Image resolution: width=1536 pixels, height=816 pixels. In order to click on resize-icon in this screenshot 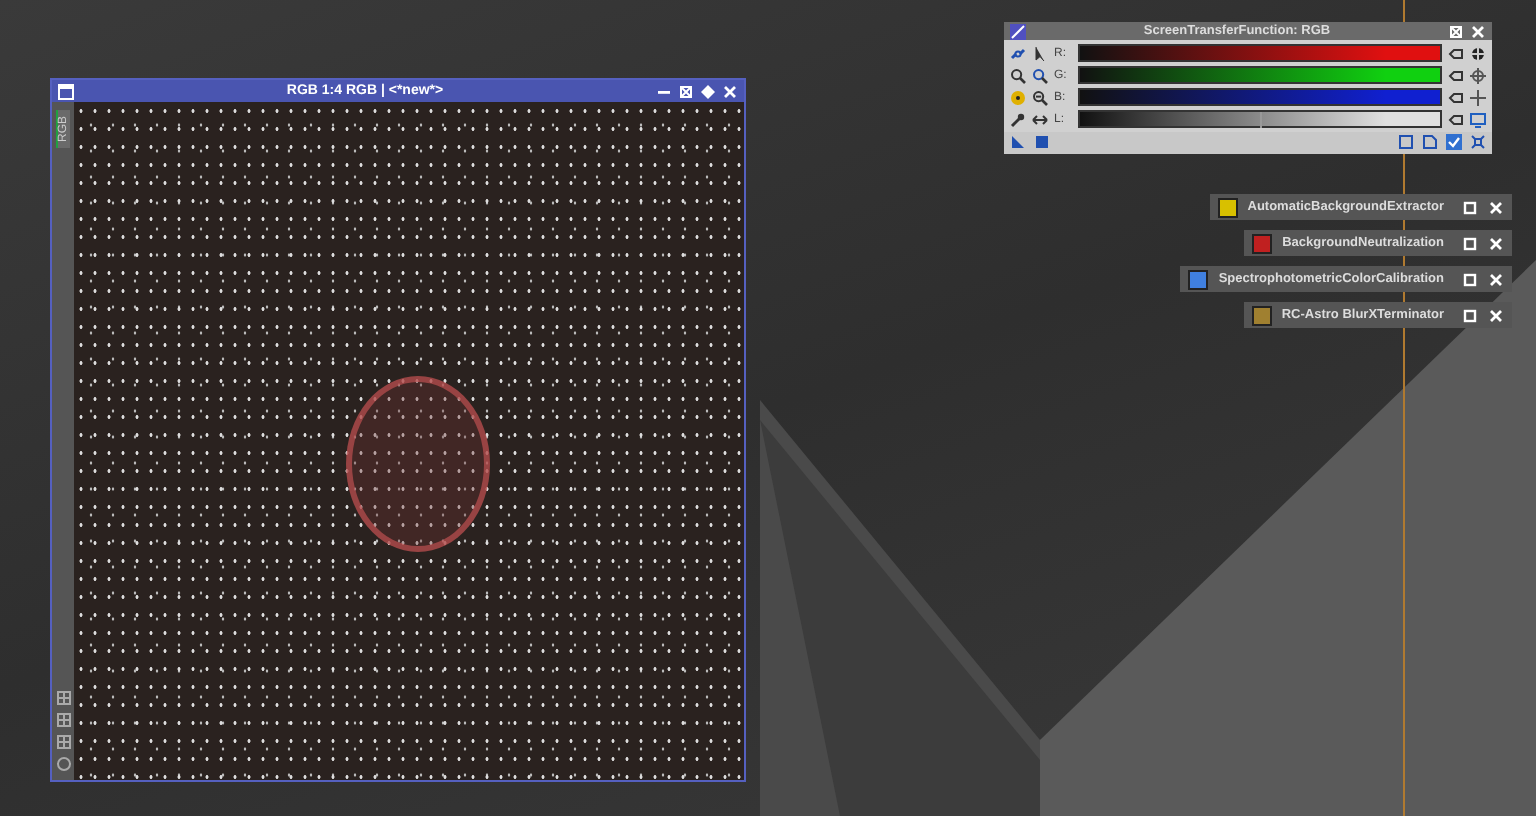, I will do `click(1040, 119)`.